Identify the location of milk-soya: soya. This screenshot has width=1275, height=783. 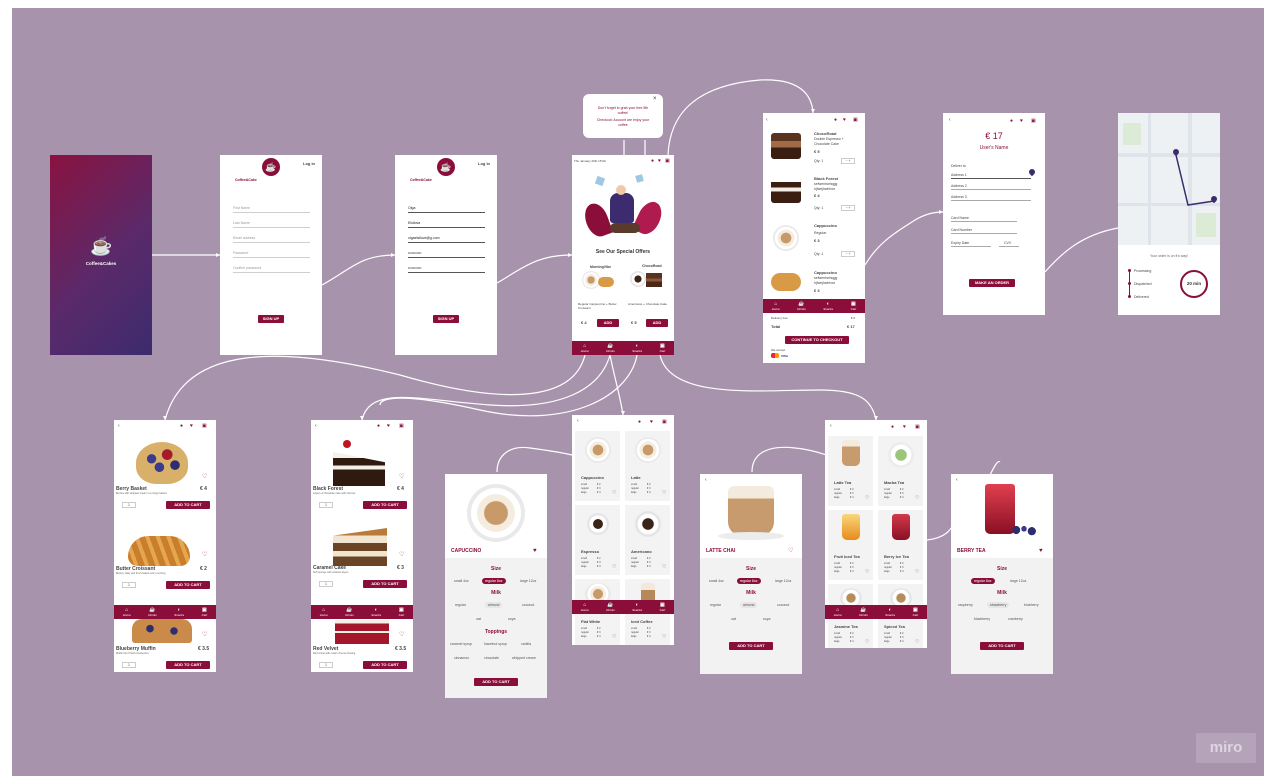
(766, 619).